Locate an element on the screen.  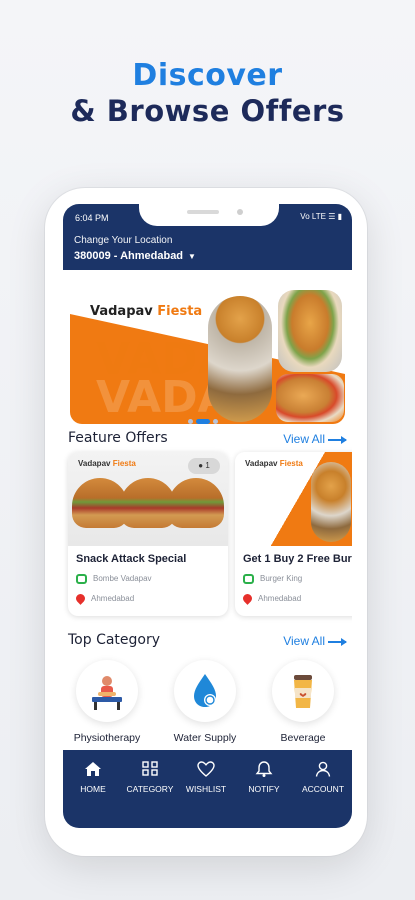
category-physiotherapy: Physiotherapy is located at coordinates (107, 702).